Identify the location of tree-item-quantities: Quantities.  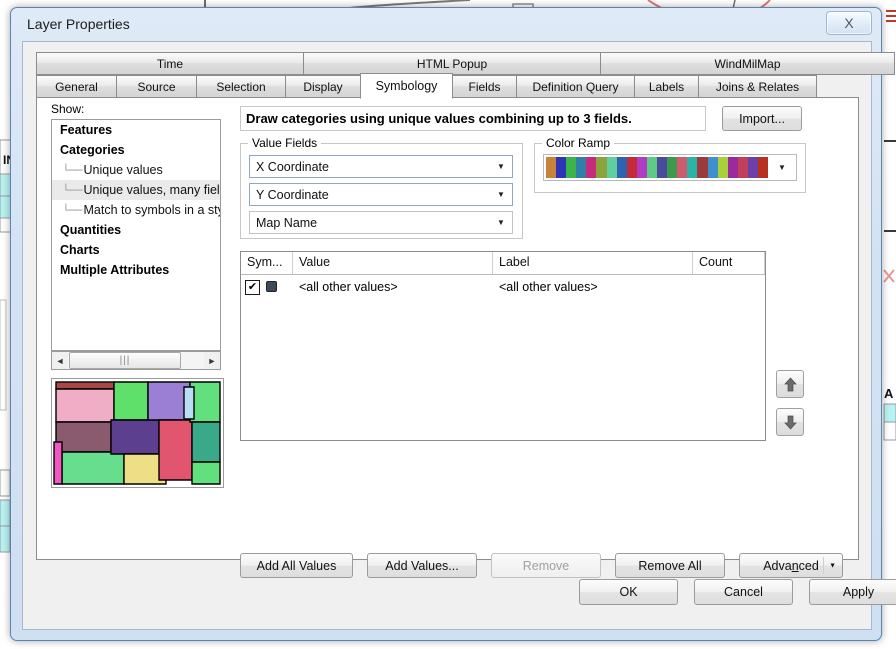
(136, 230).